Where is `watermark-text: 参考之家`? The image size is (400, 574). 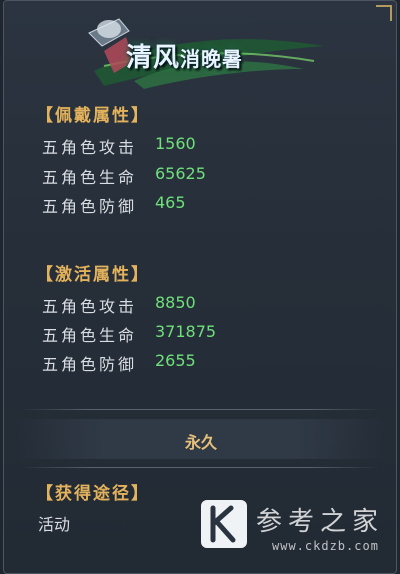 watermark-text: 参考之家 is located at coordinates (320, 522).